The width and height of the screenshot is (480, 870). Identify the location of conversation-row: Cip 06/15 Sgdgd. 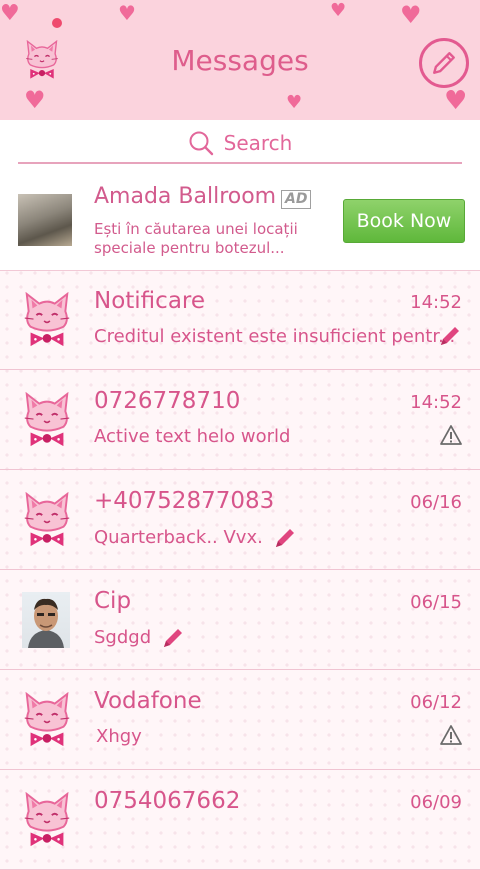
(240, 620).